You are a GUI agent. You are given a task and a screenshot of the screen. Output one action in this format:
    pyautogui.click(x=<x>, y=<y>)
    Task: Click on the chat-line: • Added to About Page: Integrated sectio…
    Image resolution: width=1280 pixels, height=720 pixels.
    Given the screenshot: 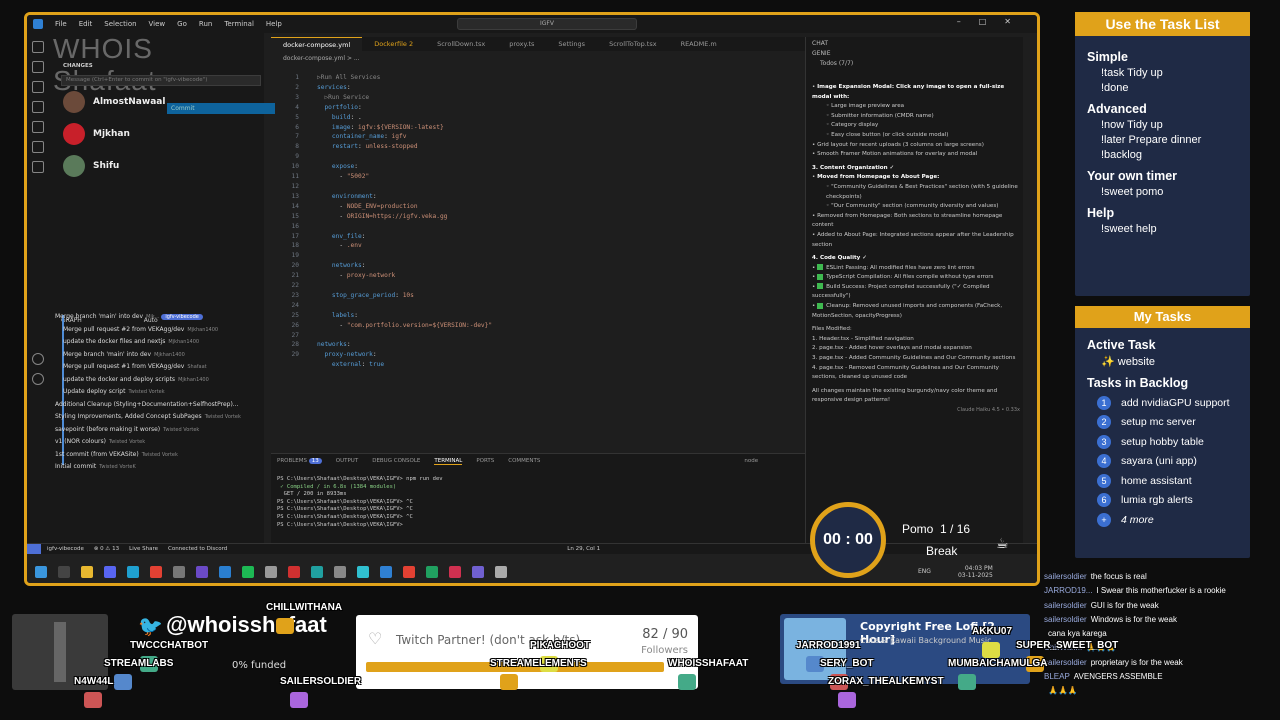 What is the action you would take?
    pyautogui.click(x=913, y=239)
    